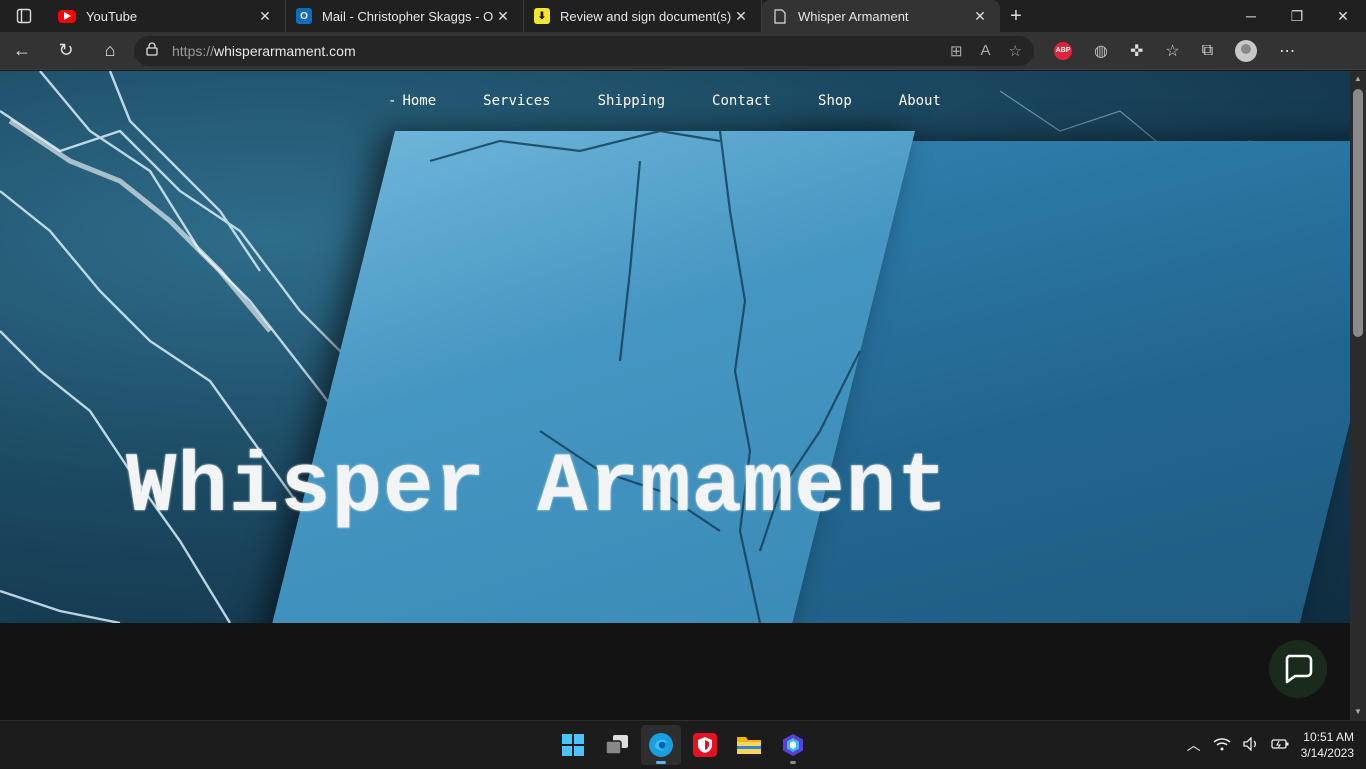  I want to click on favorite-add-icon: ☆, so click(1015, 51).